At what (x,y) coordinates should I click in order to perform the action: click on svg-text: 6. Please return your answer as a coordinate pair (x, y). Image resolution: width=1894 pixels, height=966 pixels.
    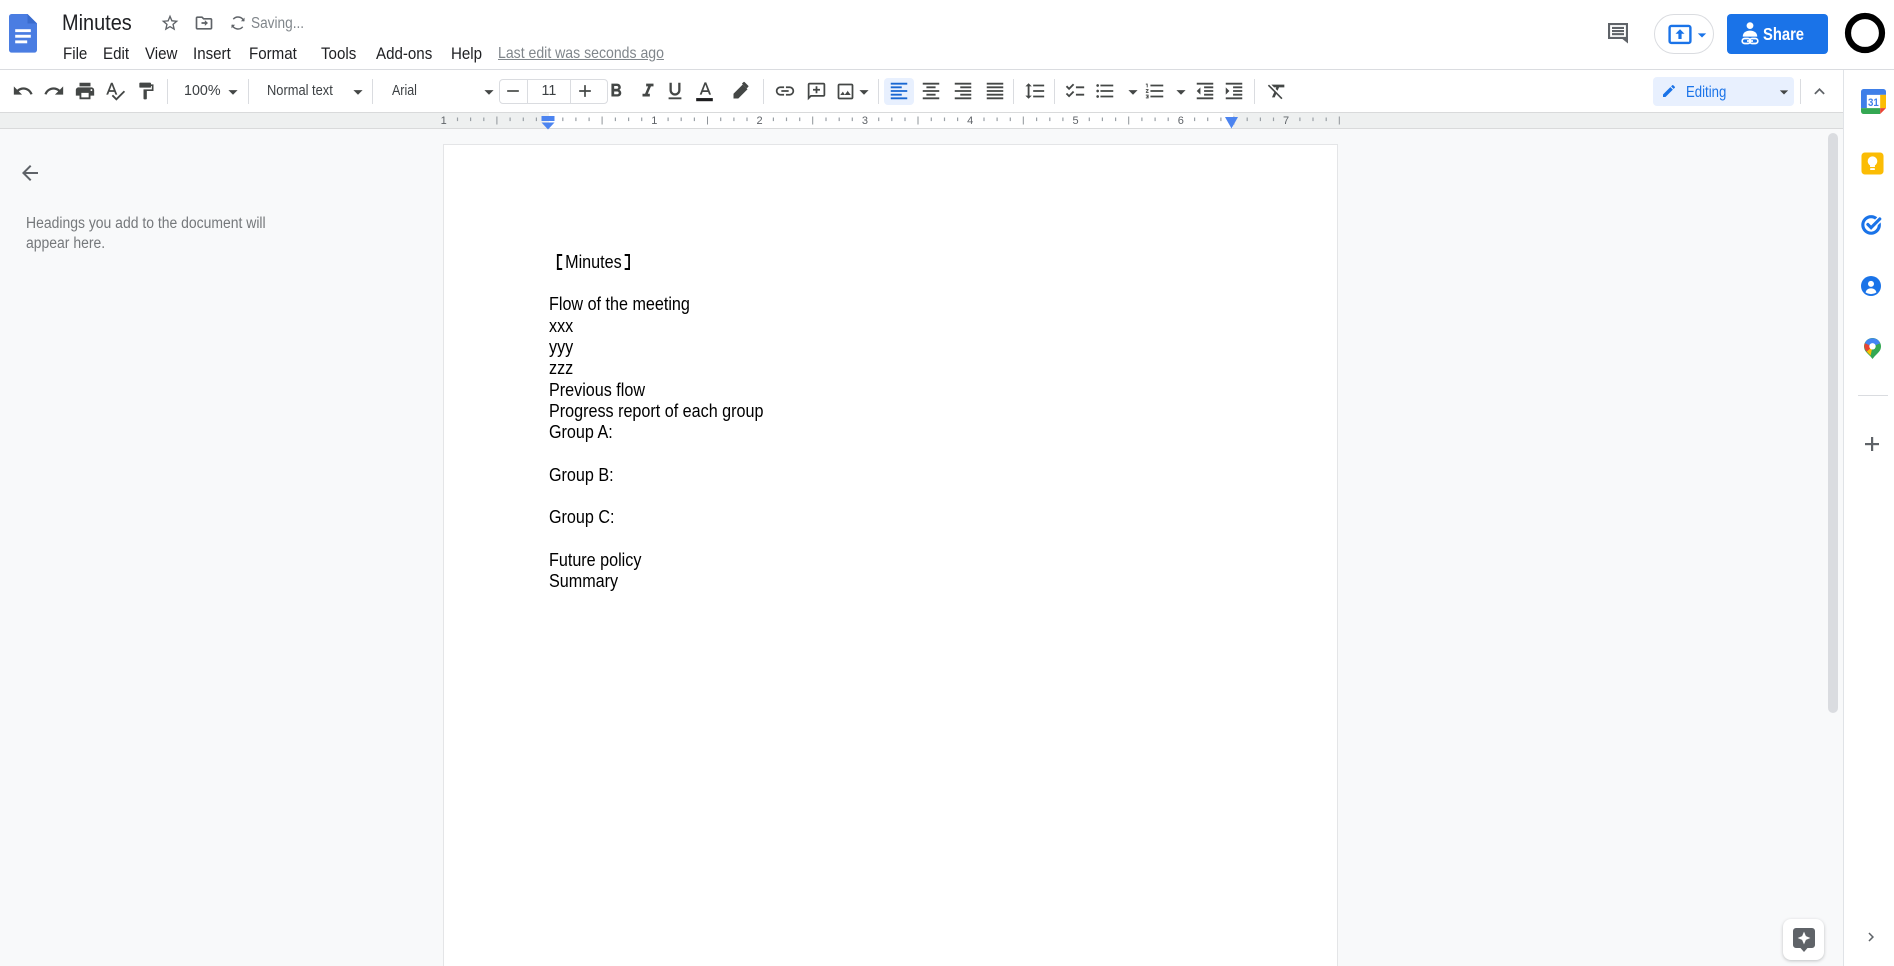
    Looking at the image, I should click on (1181, 121).